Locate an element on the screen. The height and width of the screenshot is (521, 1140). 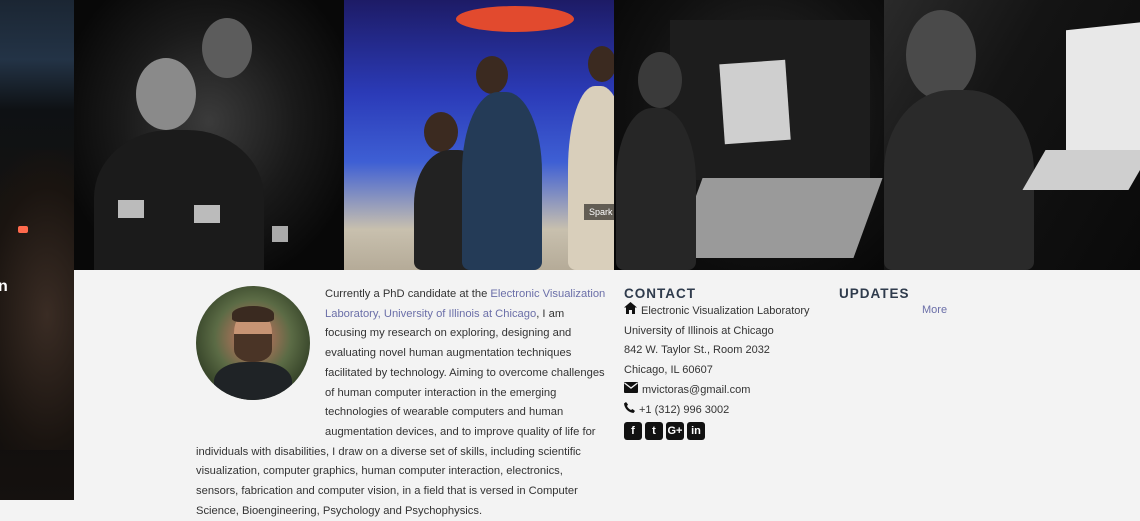
bio-intro: Currently a PhD candidate at the is located at coordinates (408, 294).